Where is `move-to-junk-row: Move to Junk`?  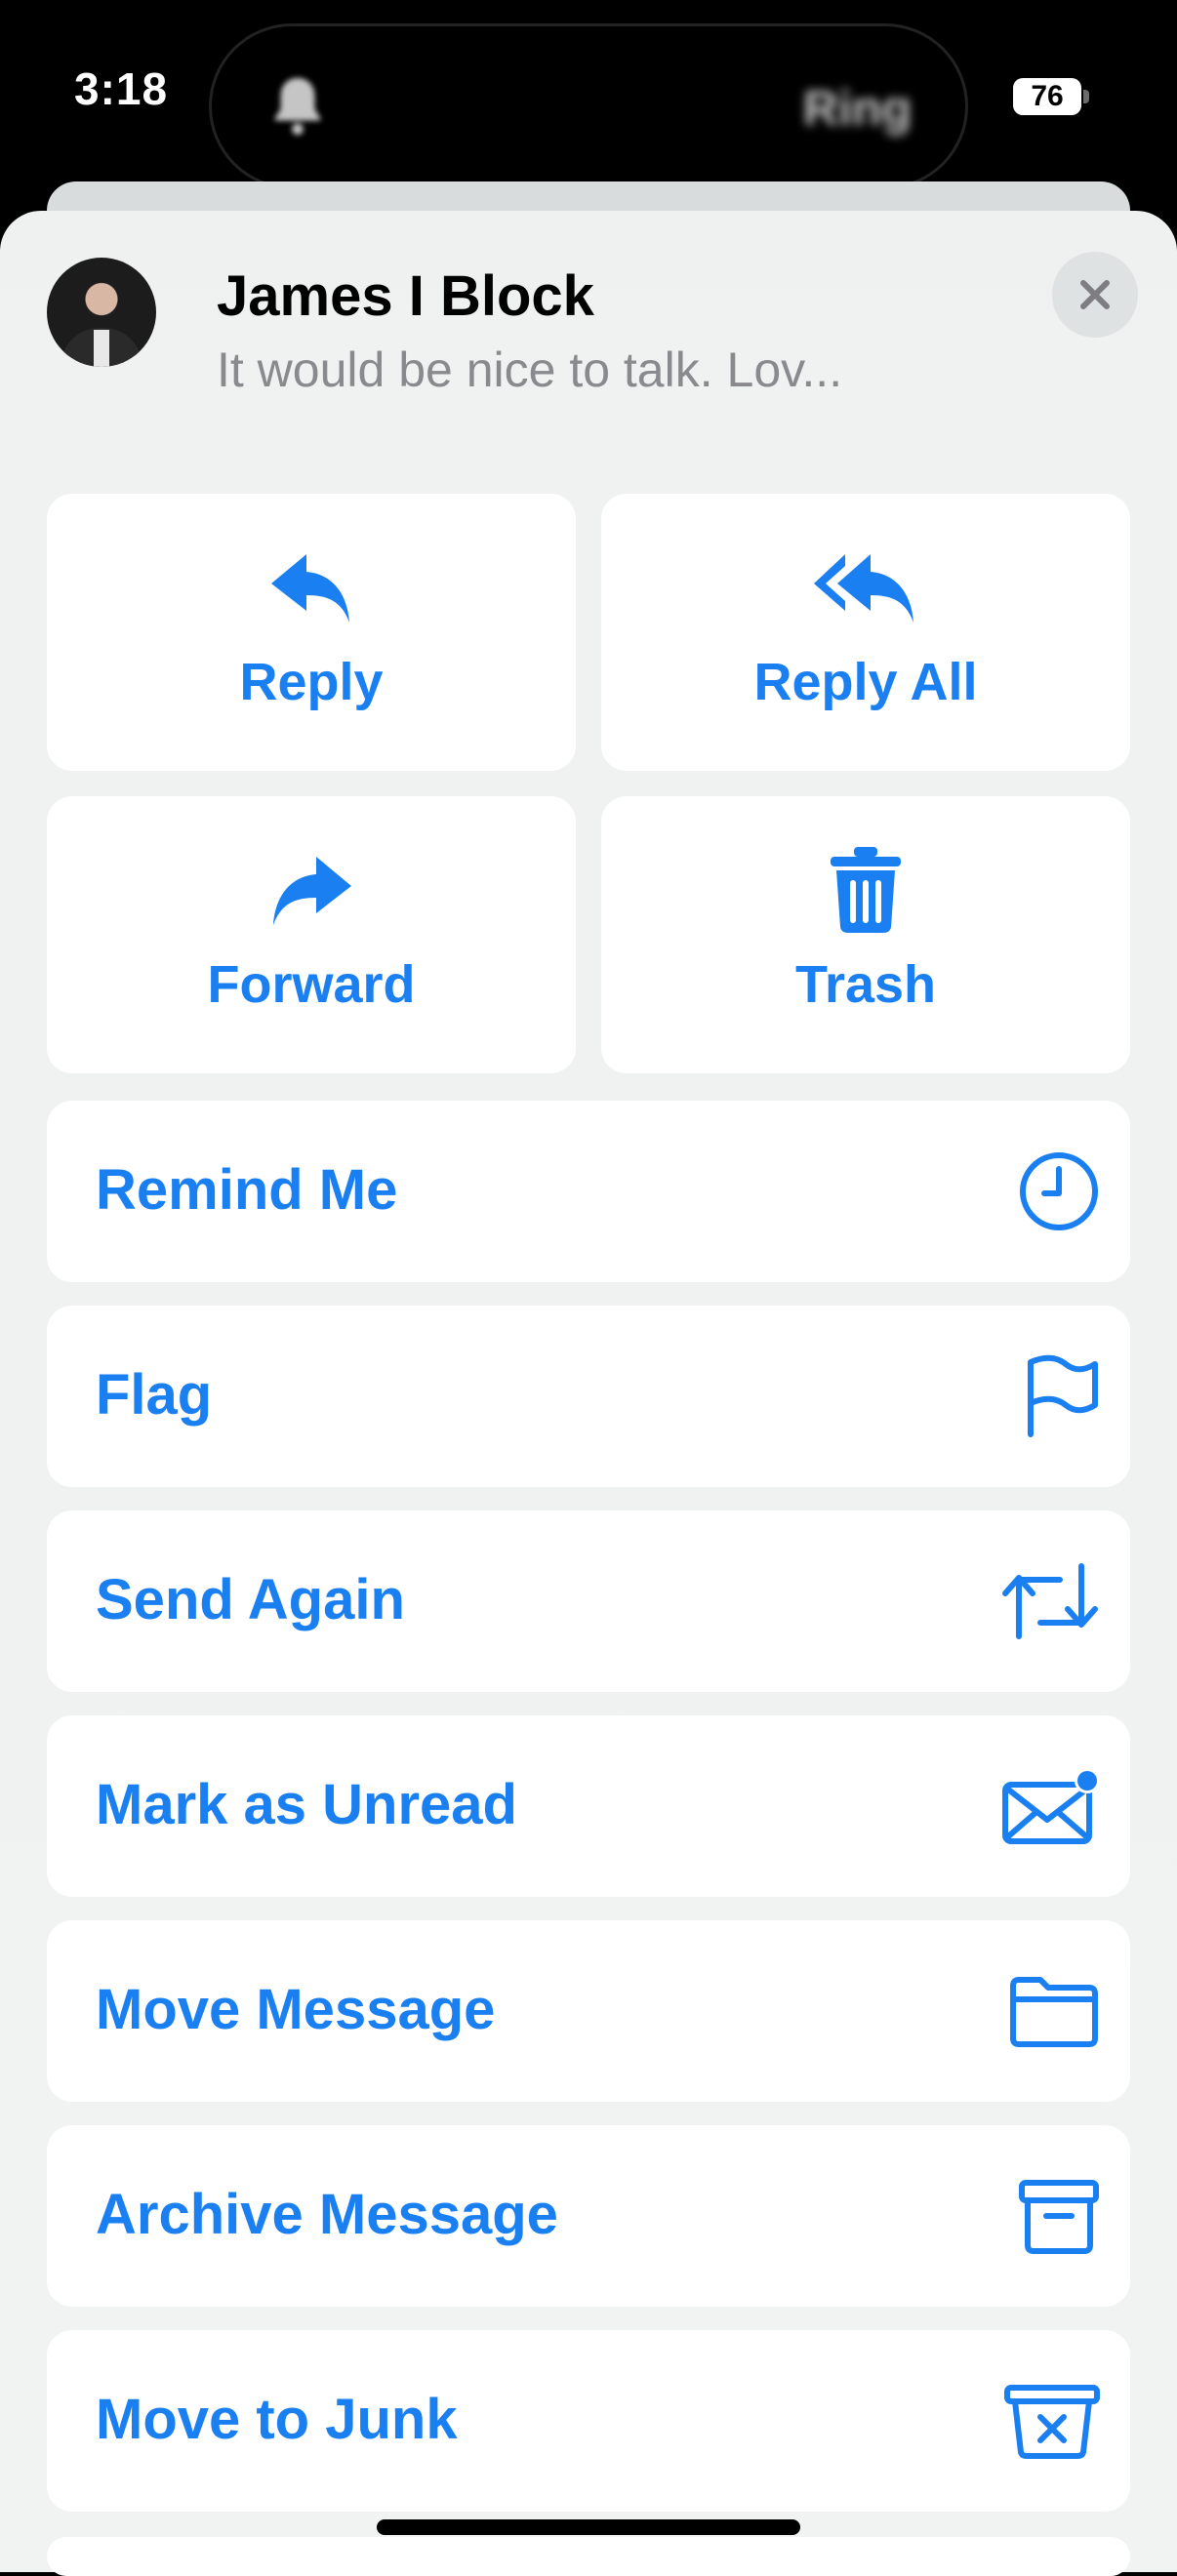
move-to-junk-row: Move to Junk is located at coordinates (588, 2421).